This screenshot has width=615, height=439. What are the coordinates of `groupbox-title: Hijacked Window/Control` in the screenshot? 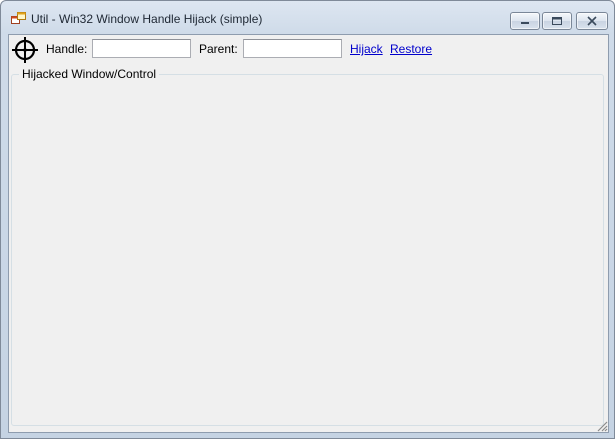 It's located at (89, 74).